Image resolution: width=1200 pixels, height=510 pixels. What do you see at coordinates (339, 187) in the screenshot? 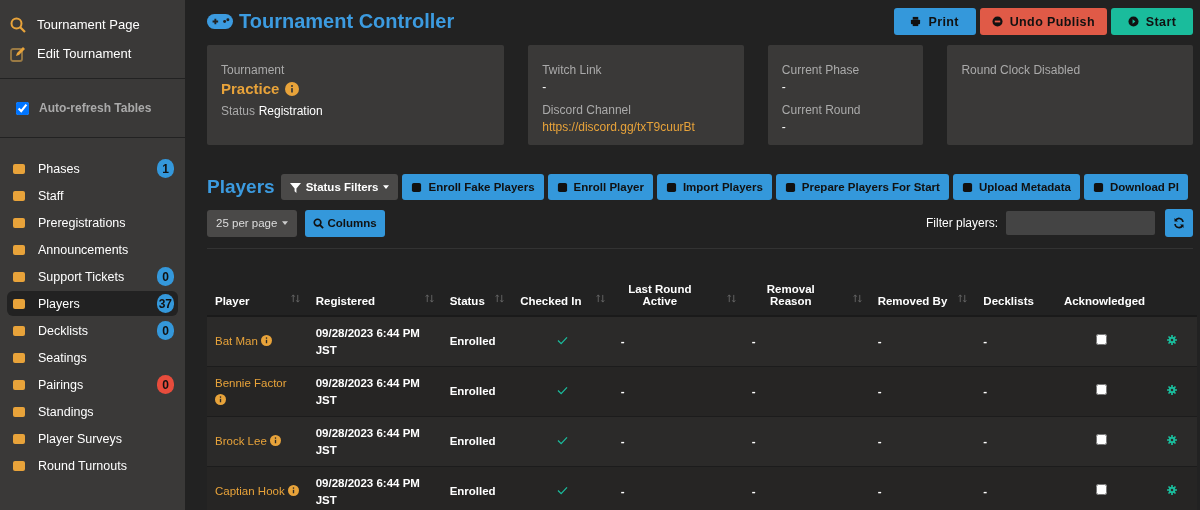
I see `status-filters-dropdown: Status Filters` at bounding box center [339, 187].